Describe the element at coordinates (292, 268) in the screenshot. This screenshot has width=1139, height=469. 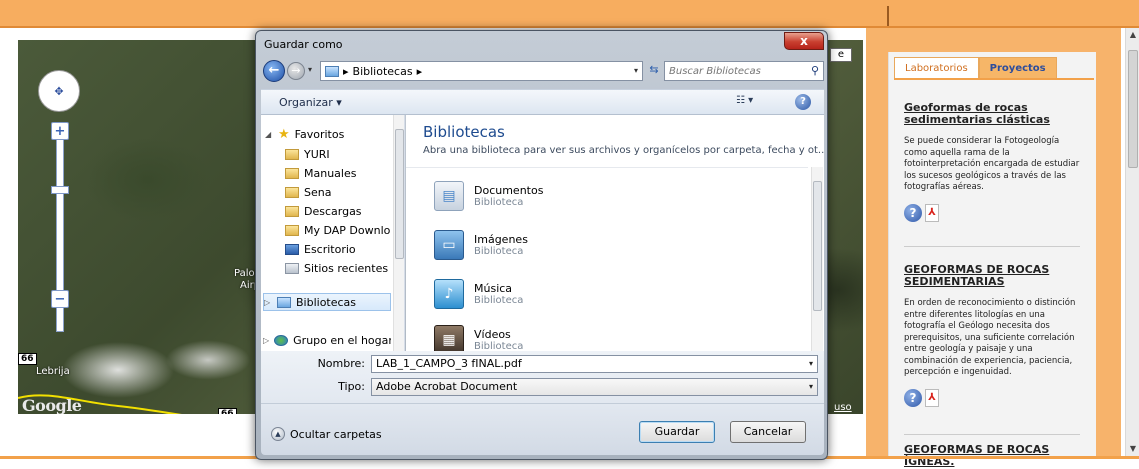
I see `recent-places-icon` at that location.